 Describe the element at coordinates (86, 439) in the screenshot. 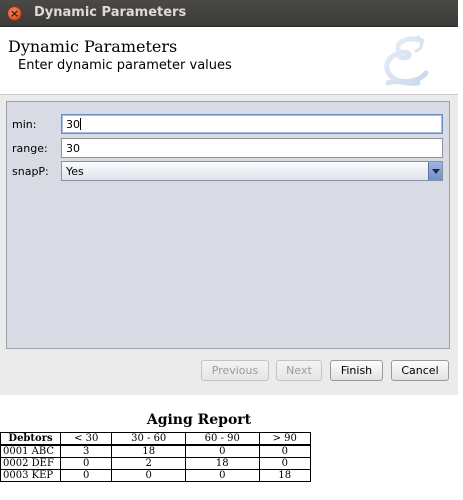

I see `column-header: < 30` at that location.